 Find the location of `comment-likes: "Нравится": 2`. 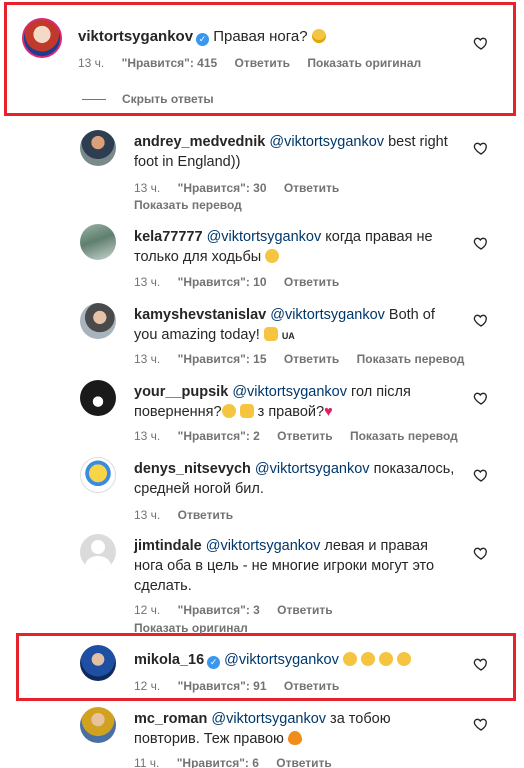

comment-likes: "Нравится": 2 is located at coordinates (219, 436).